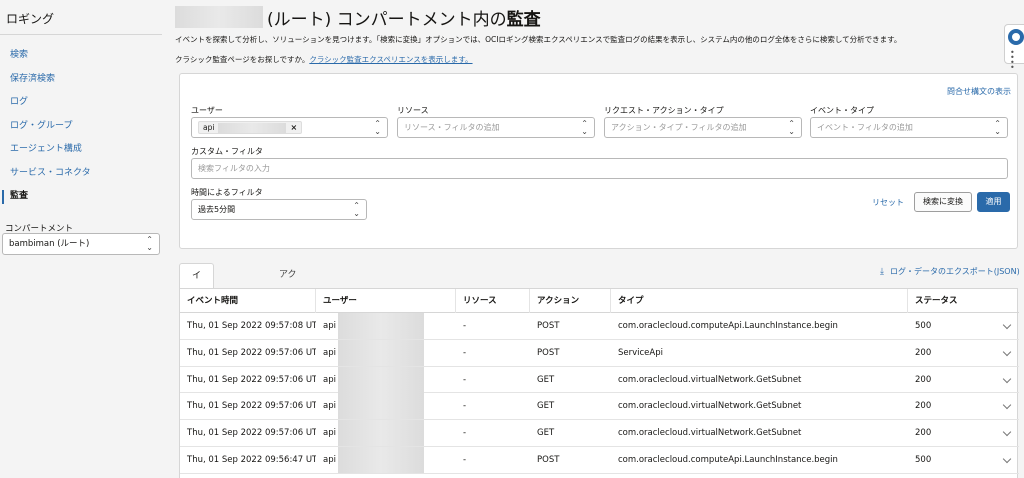 The image size is (1024, 478). What do you see at coordinates (81, 56) in the screenshot?
I see `sidebar-item-search: 検索` at bounding box center [81, 56].